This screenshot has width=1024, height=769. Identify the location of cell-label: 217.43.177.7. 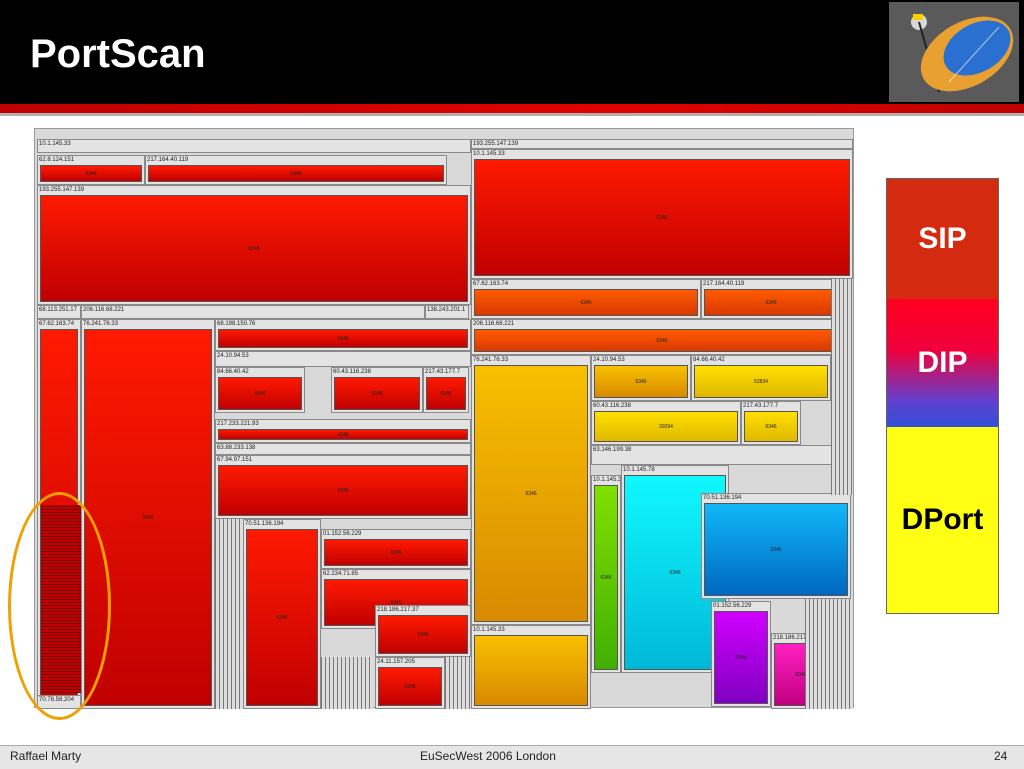
(761, 406).